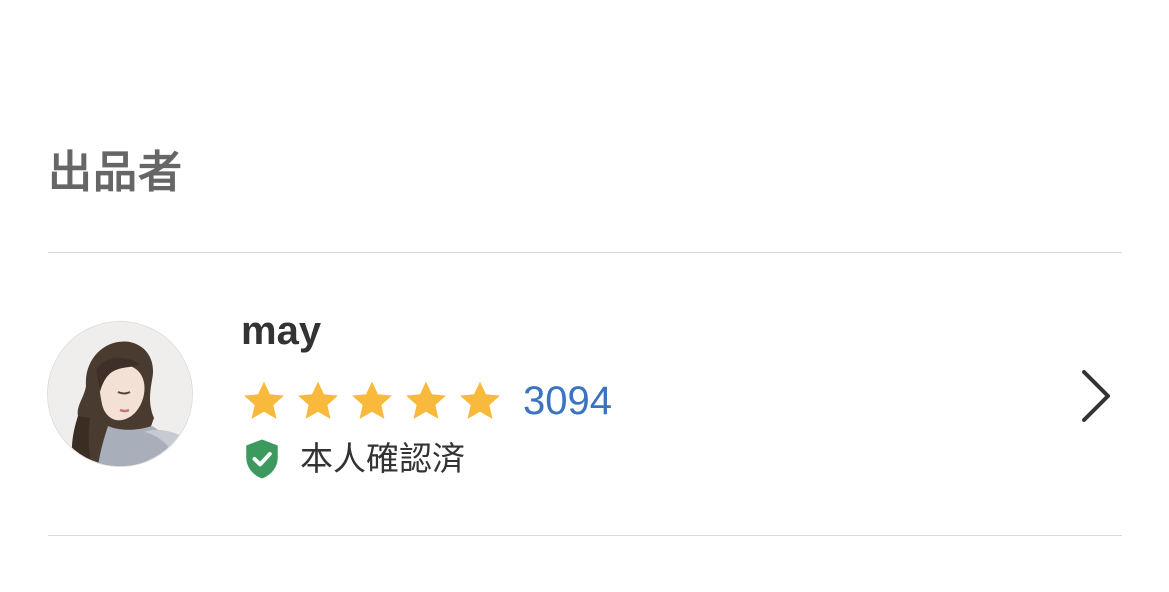 The width and height of the screenshot is (1169, 592). Describe the element at coordinates (585, 535) in the screenshot. I see `divider` at that location.